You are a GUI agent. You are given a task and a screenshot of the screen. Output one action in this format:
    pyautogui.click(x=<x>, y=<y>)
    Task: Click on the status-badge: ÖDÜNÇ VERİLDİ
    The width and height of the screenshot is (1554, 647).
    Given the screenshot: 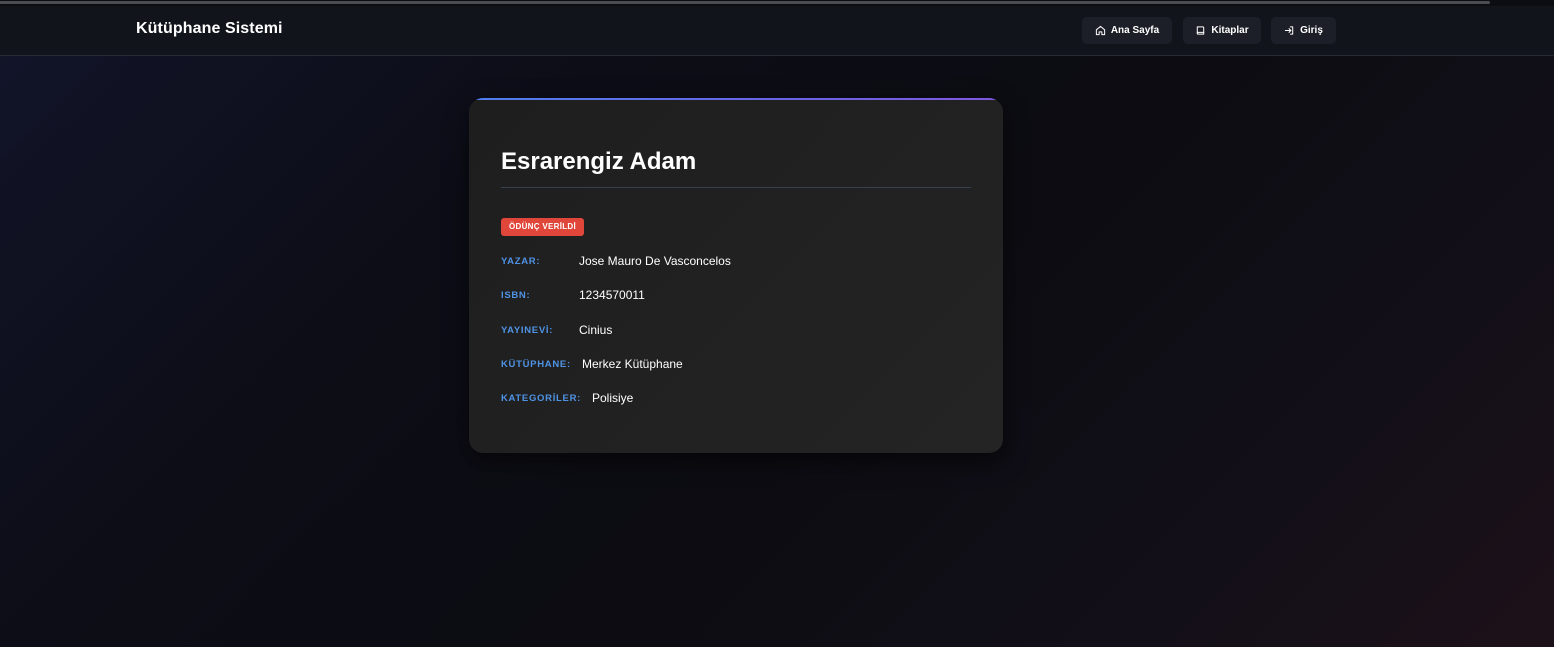 What is the action you would take?
    pyautogui.click(x=543, y=227)
    